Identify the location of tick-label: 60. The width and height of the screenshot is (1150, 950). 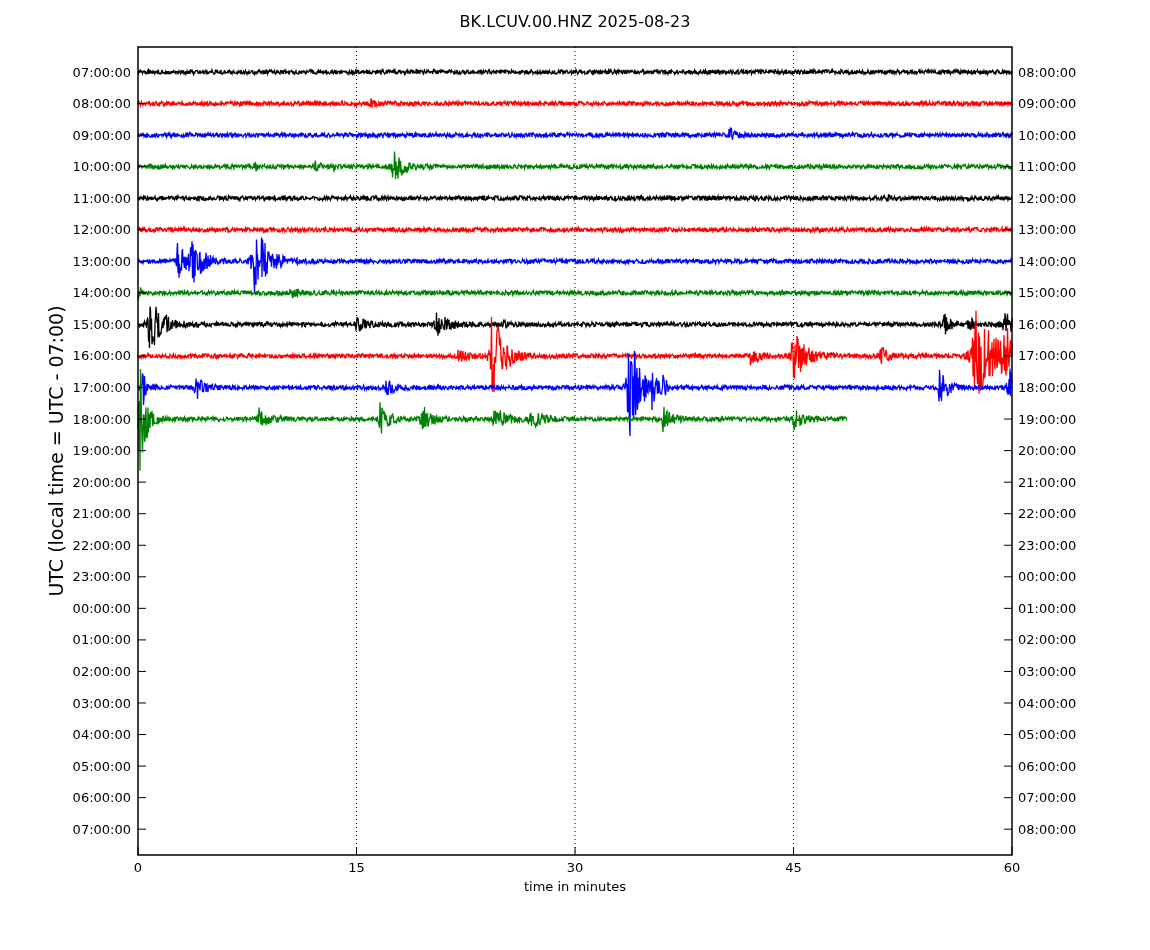
(1012, 867).